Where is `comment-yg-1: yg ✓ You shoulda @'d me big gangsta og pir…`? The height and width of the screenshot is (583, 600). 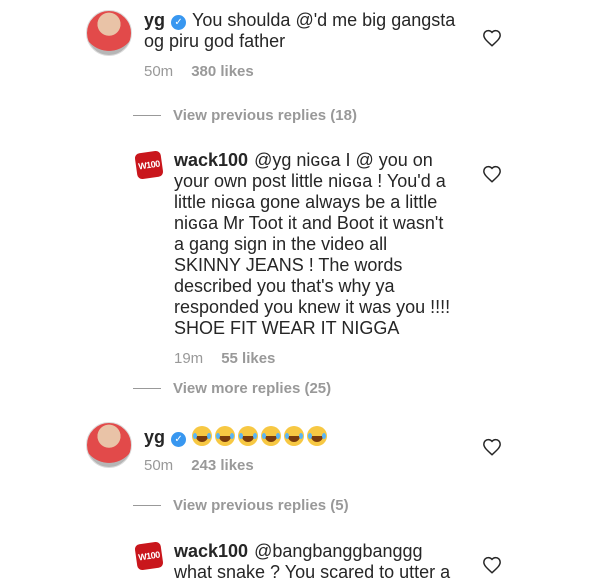 comment-yg-1: yg ✓ You shoulda @'d me big gangsta og pir… is located at coordinates (276, 45).